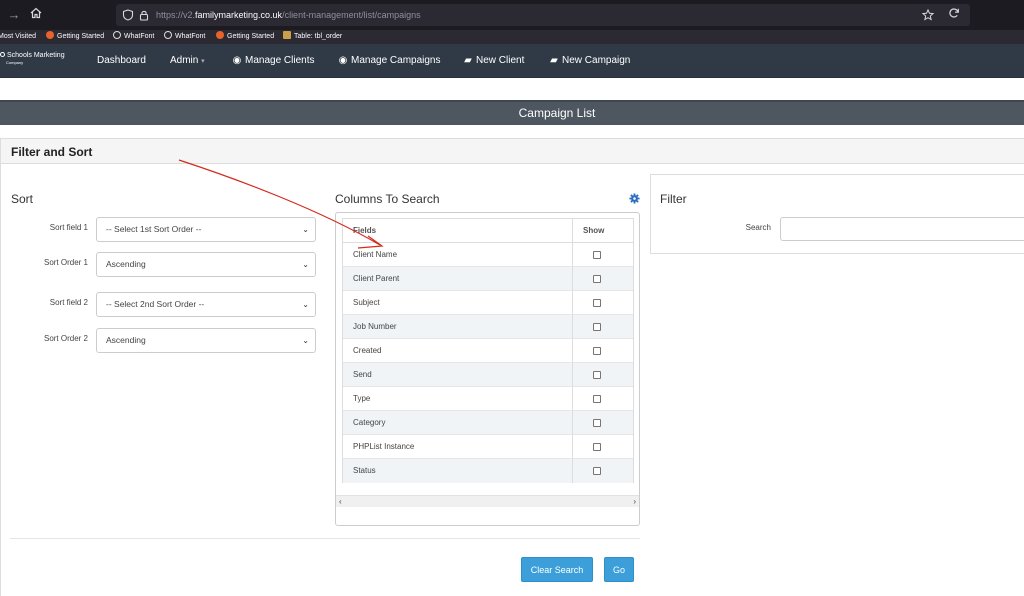  I want to click on page-header-bar: Campaign List, so click(512, 112).